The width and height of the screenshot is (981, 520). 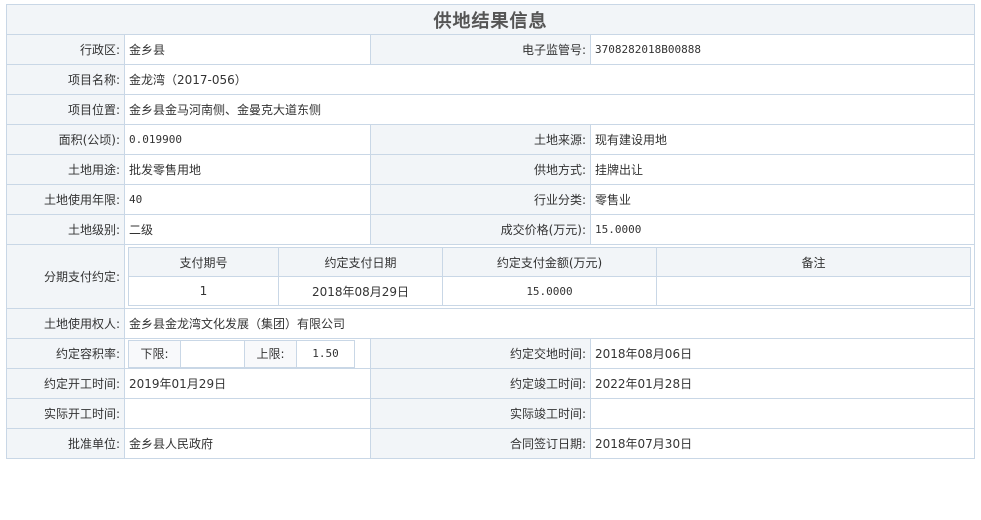 I want to click on approver-label: 批准单位:, so click(x=65, y=443).